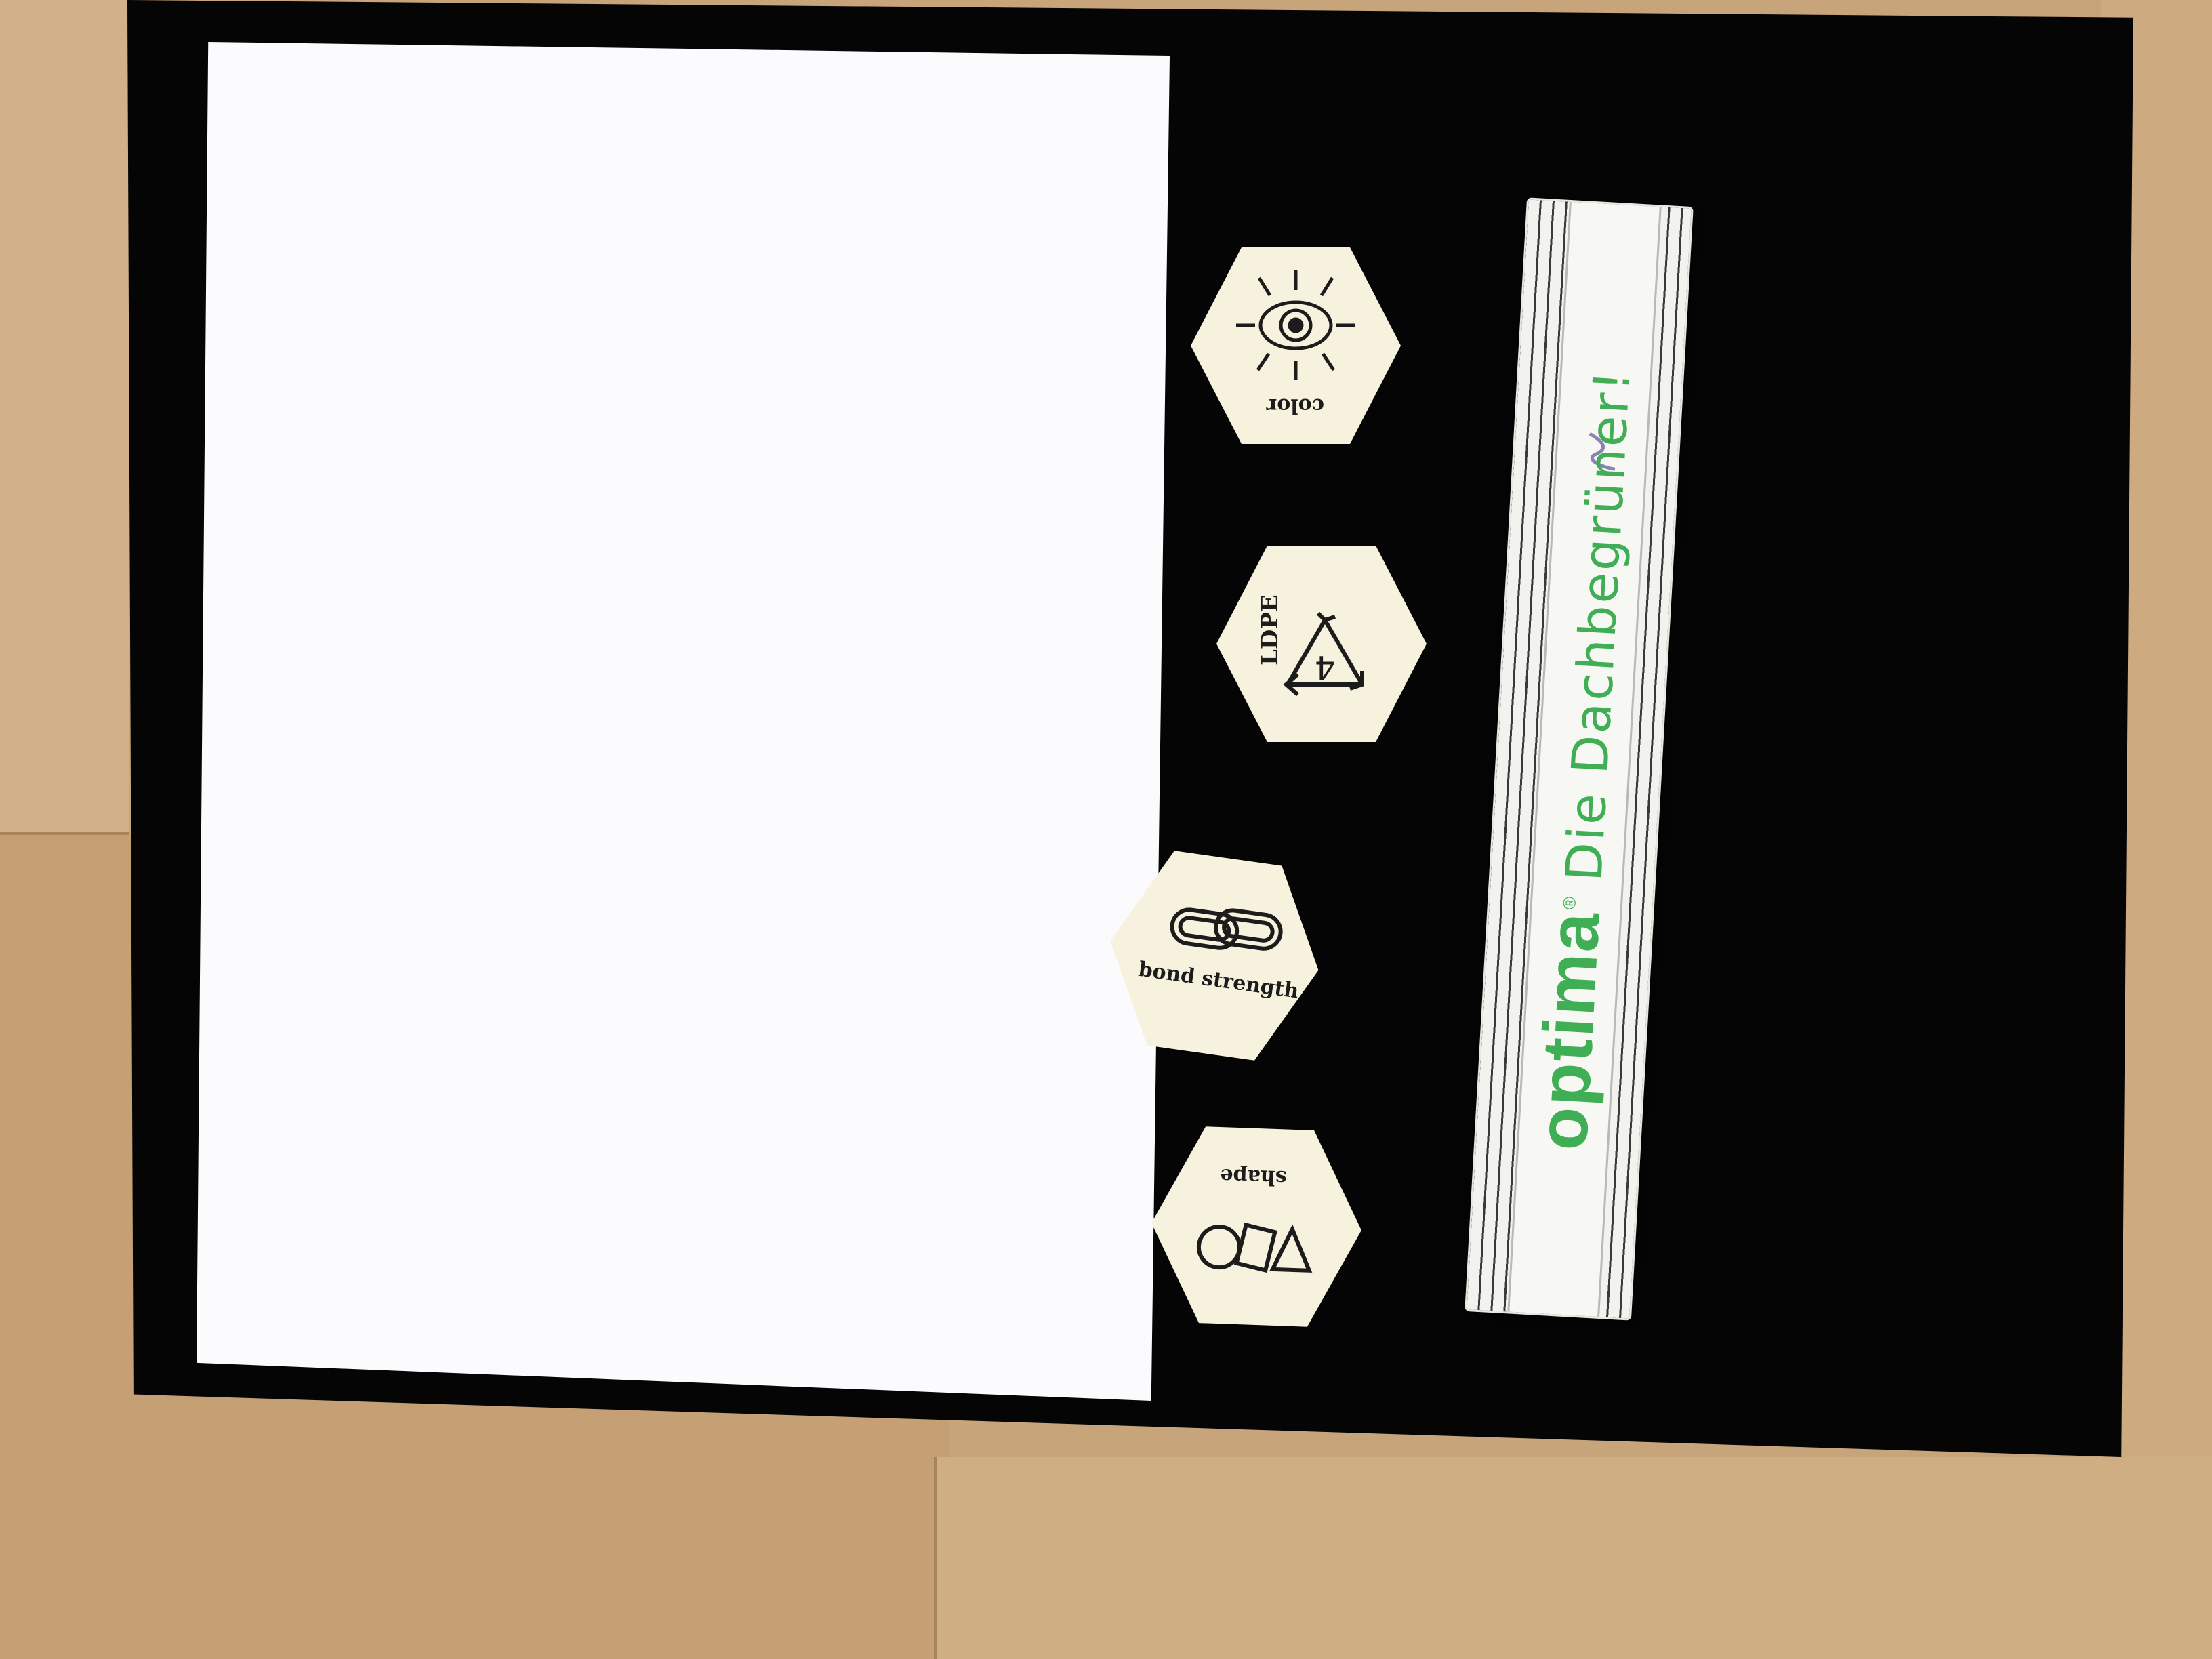 The height and width of the screenshot is (1659, 2212). What do you see at coordinates (1569, 1031) in the screenshot?
I see `brand-name: optima` at bounding box center [1569, 1031].